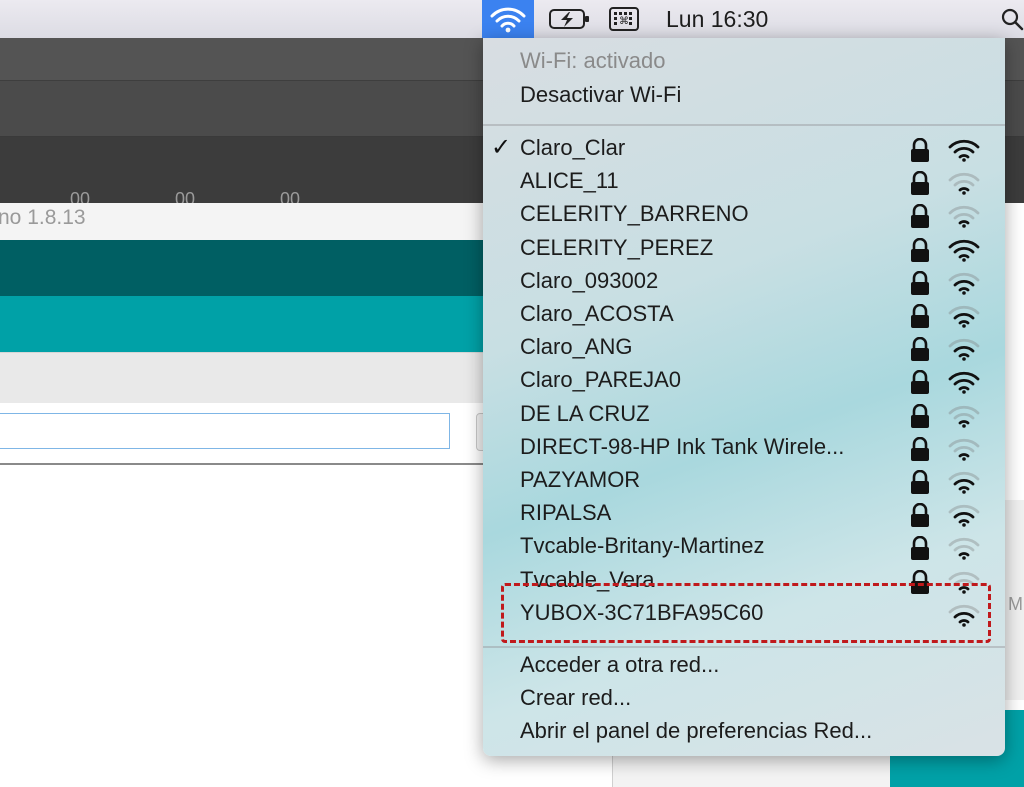 This screenshot has width=1024, height=787. Describe the element at coordinates (241, 377) in the screenshot. I see `background-section` at that location.